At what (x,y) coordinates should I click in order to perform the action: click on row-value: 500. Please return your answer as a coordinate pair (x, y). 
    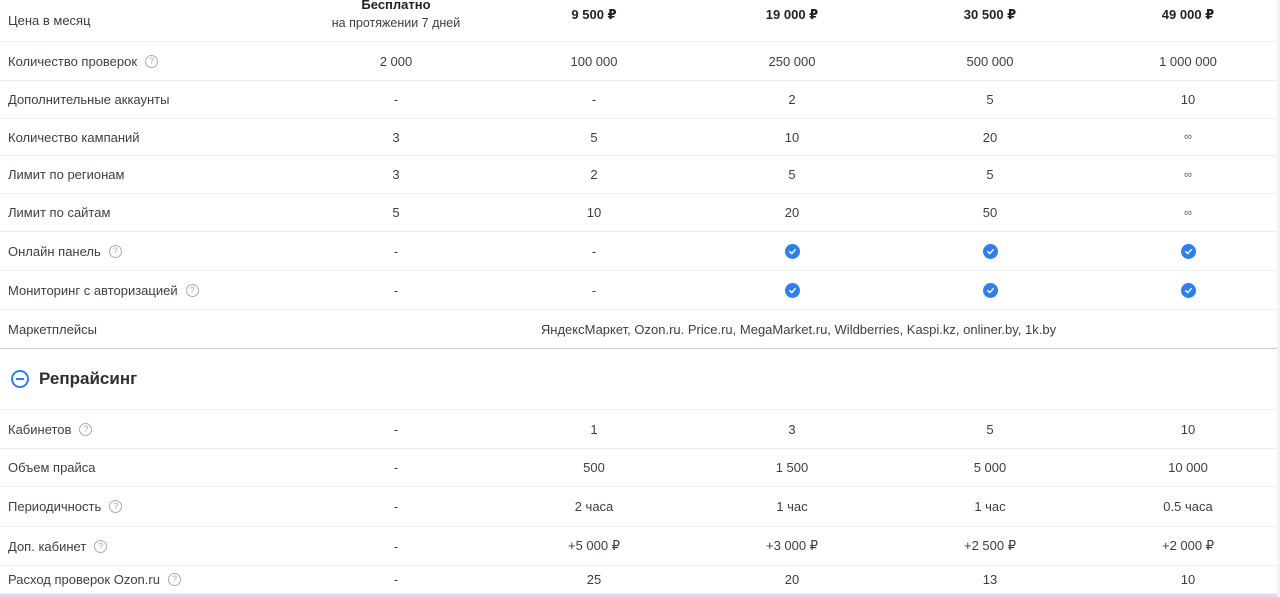
    Looking at the image, I should click on (594, 467).